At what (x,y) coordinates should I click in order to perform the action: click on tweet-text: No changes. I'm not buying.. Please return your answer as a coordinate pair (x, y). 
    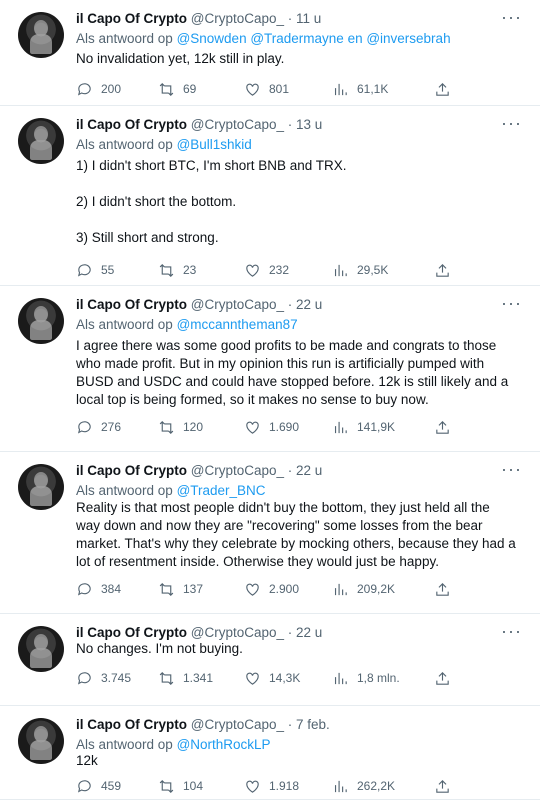
    Looking at the image, I should click on (296, 649).